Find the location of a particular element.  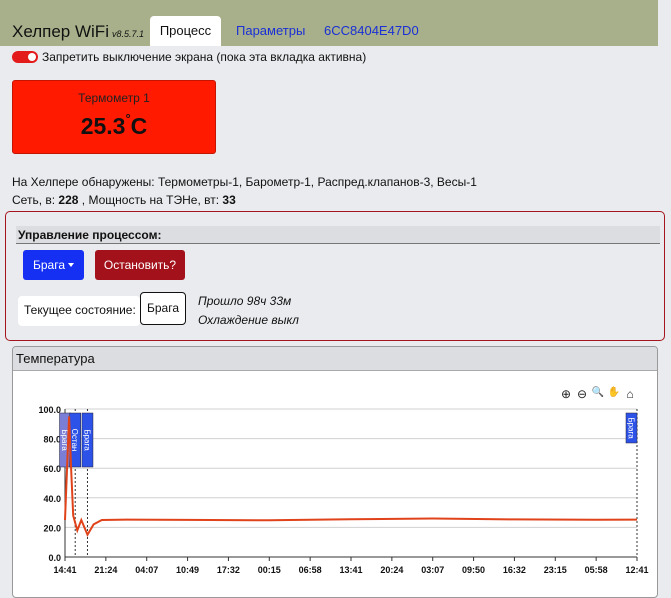

mode-dropdown-button: Брага is located at coordinates (53, 265).